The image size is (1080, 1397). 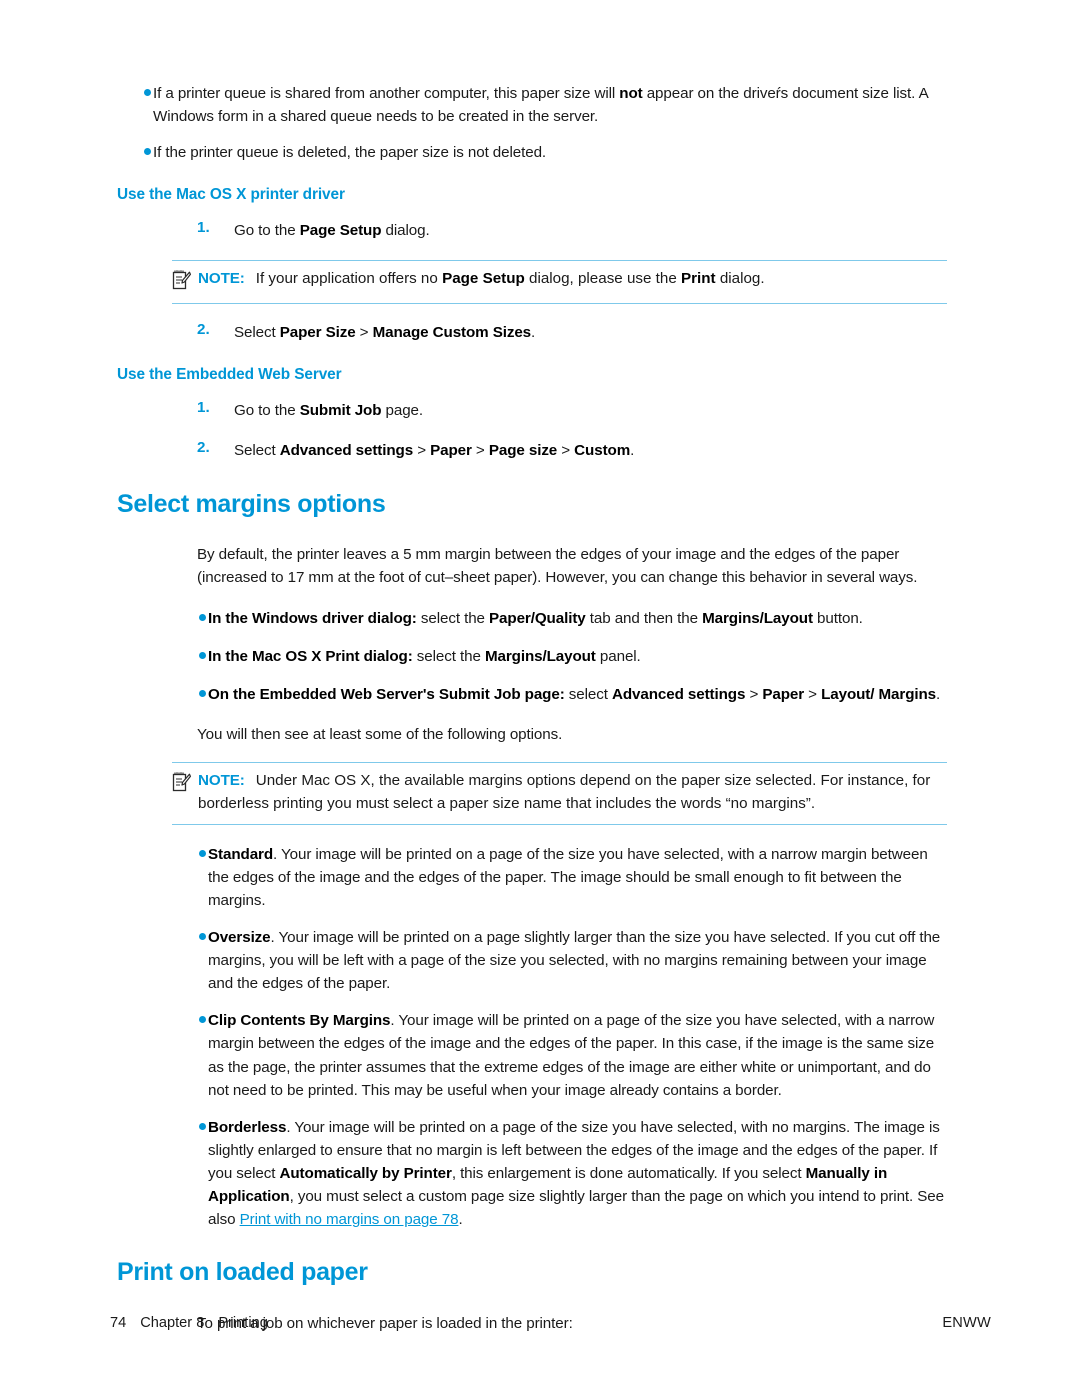 What do you see at coordinates (229, 375) in the screenshot?
I see `subheading-embedded-web-server: Use the Embedded Web Server` at bounding box center [229, 375].